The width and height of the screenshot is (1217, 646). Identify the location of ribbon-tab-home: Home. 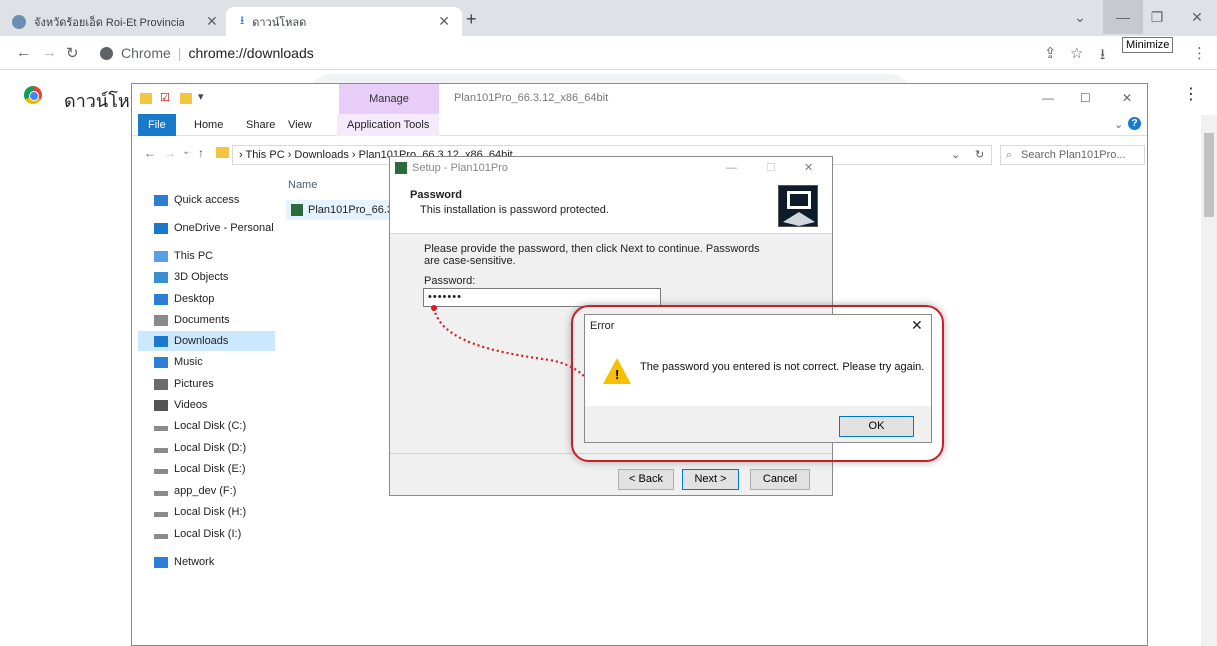
(208, 125).